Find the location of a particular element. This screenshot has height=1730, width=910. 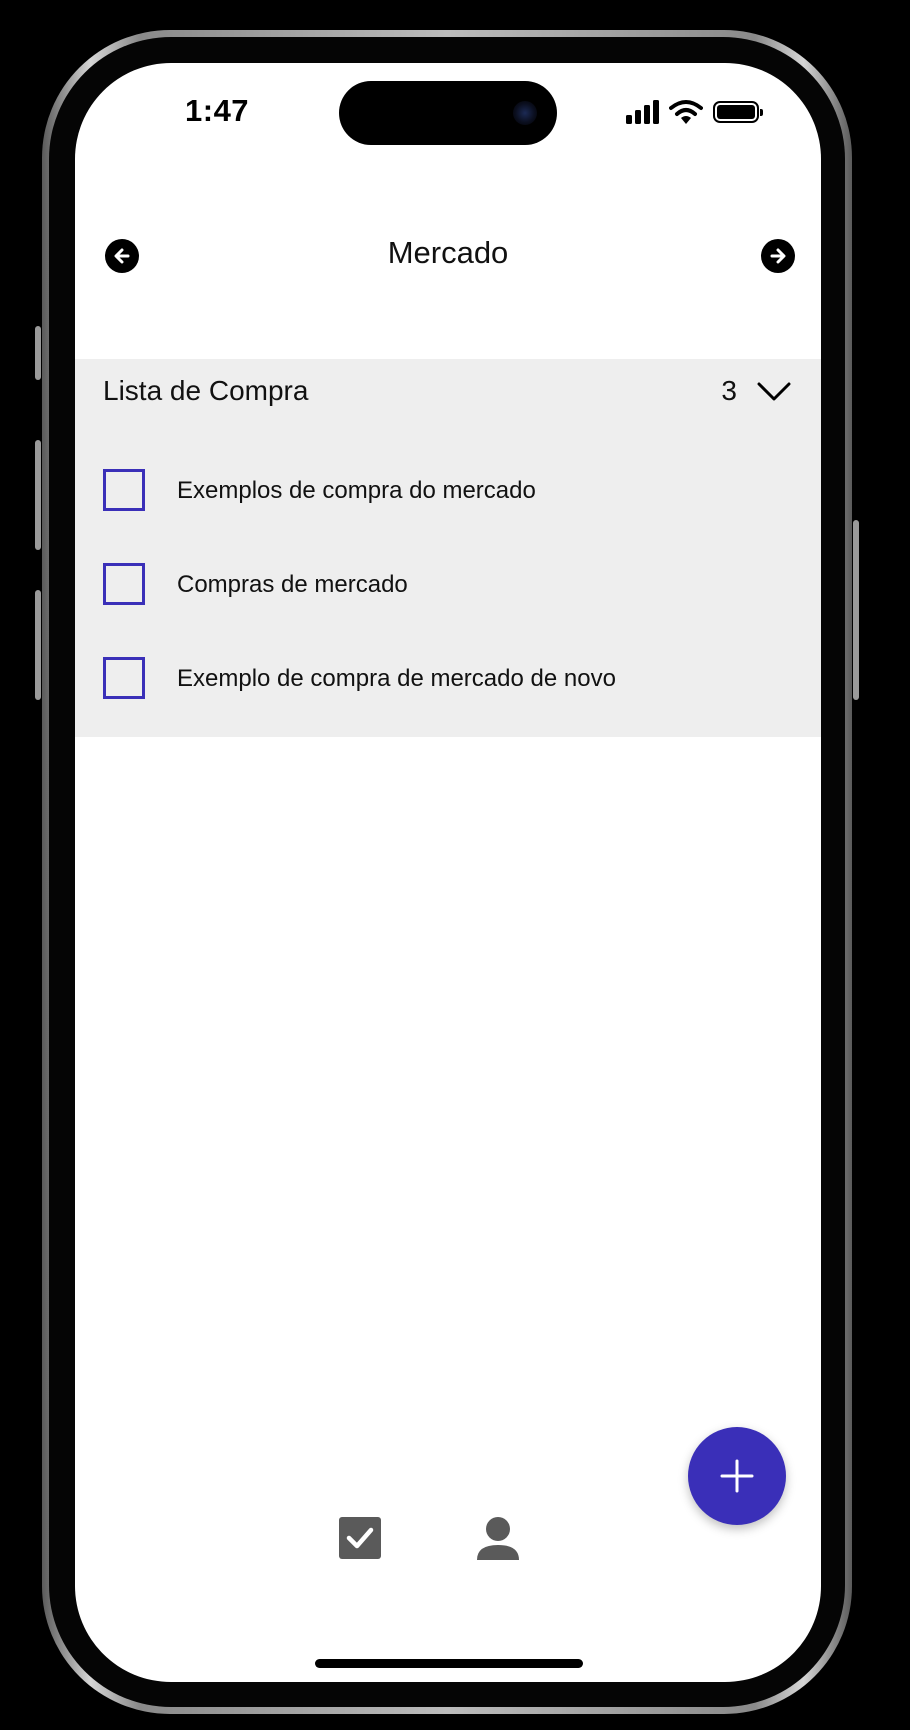

app-header: Mercado is located at coordinates (448, 255).